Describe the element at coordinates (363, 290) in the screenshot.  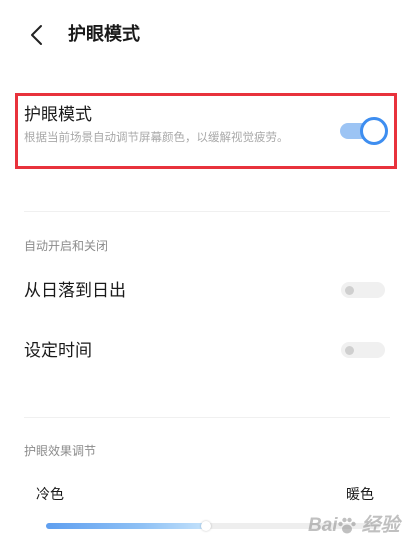
I see `sunset-to-sunrise-toggle` at that location.